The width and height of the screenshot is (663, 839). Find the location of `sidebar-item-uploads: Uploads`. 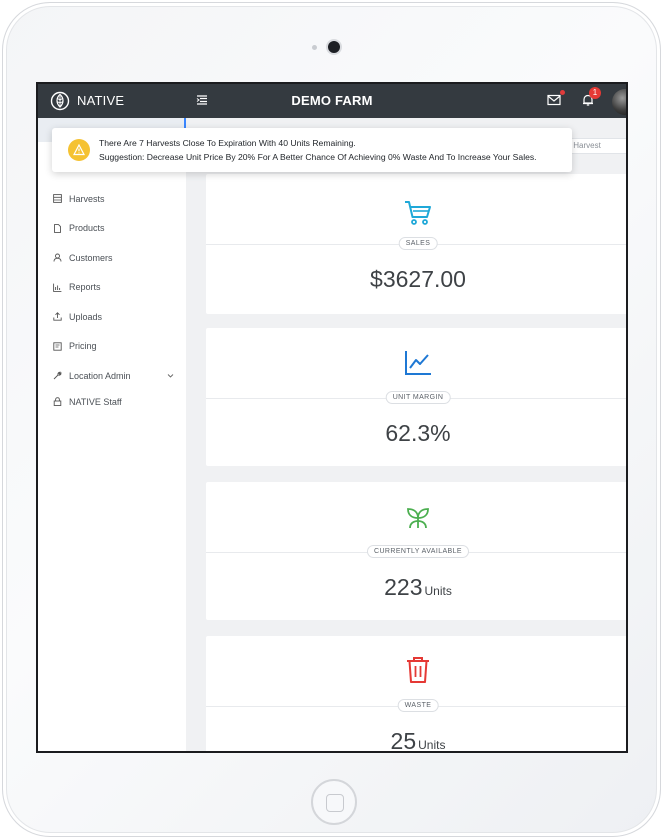

sidebar-item-uploads: Uploads is located at coordinates (112, 317).